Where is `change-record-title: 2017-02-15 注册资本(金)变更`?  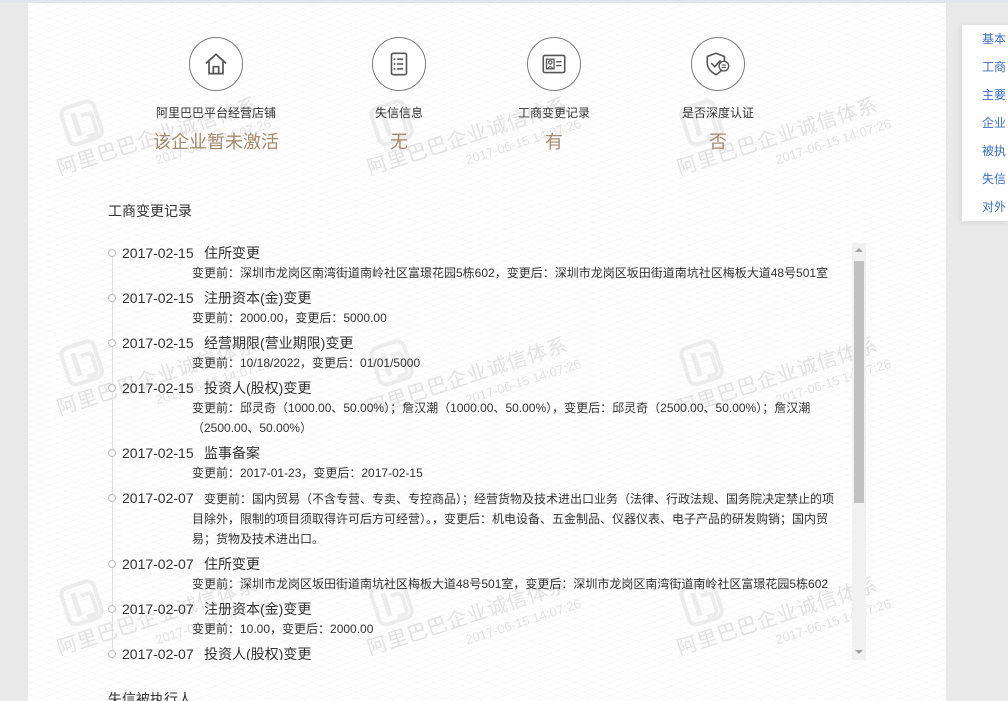 change-record-title: 2017-02-15 注册资本(金)变更 is located at coordinates (483, 298).